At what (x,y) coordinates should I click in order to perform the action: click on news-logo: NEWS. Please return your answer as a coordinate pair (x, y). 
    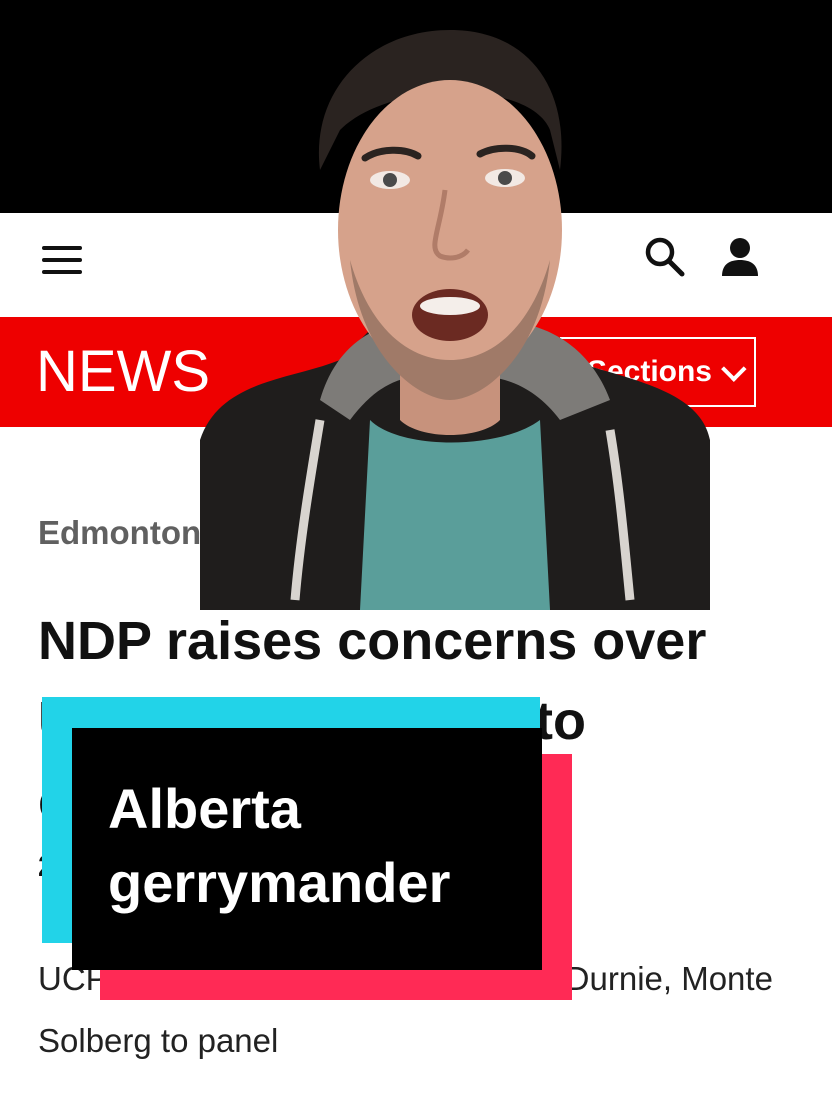
    Looking at the image, I should click on (123, 372).